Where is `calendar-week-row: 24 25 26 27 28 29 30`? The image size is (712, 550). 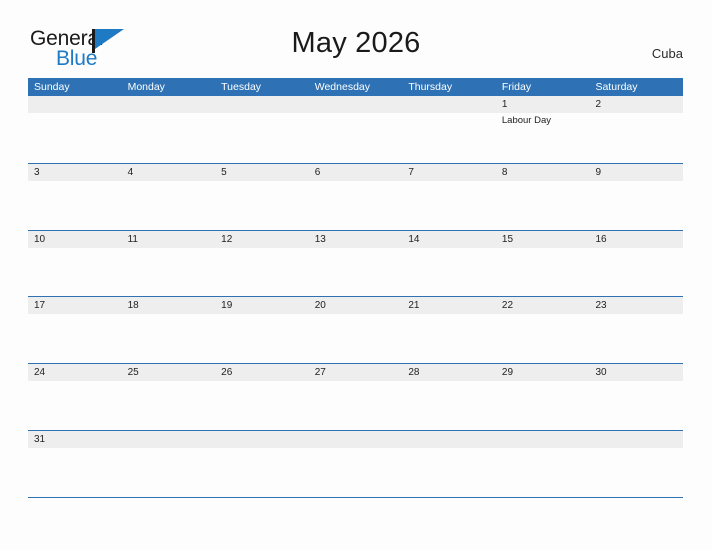
calendar-week-row: 24 25 26 27 28 29 30 is located at coordinates (355, 396).